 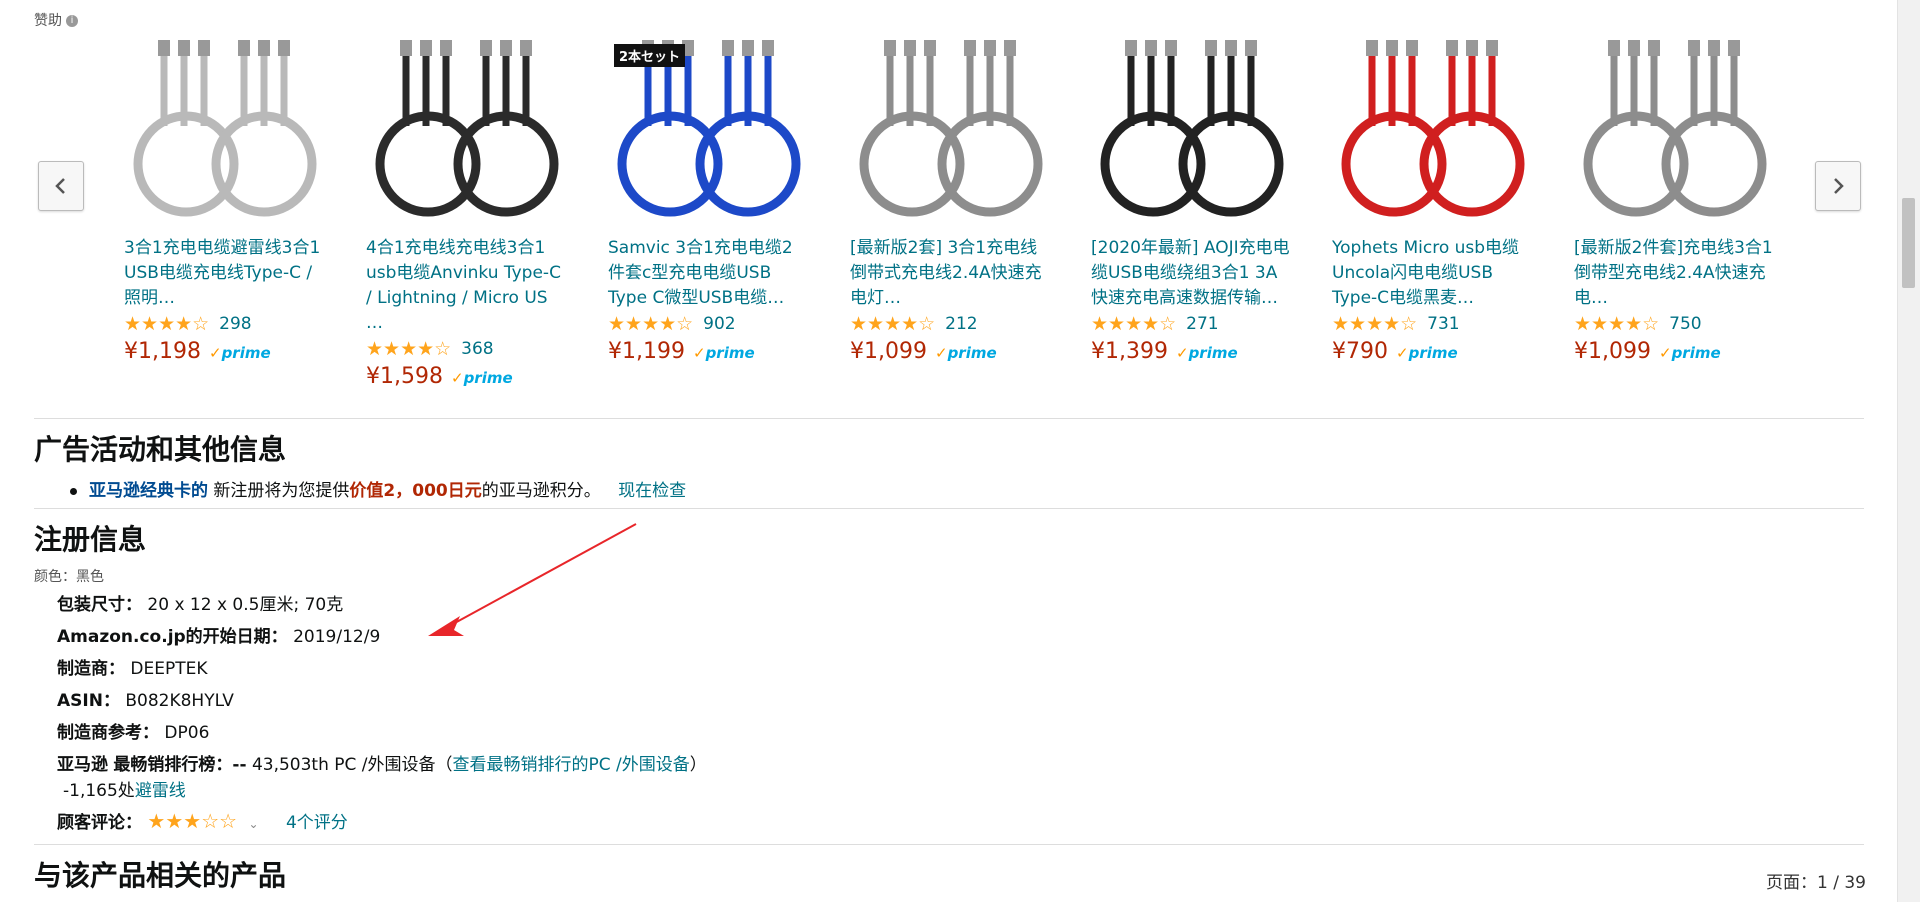 I want to click on sub-rank-link: 避雷线, so click(x=160, y=791).